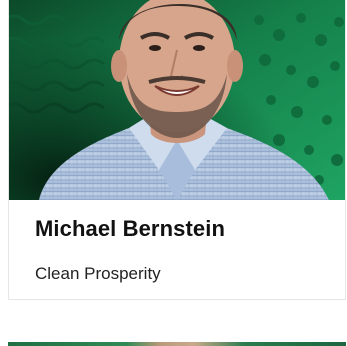 This screenshot has width=347, height=346. What do you see at coordinates (98, 273) in the screenshot?
I see `organization-name: Clean Prosperity` at bounding box center [98, 273].